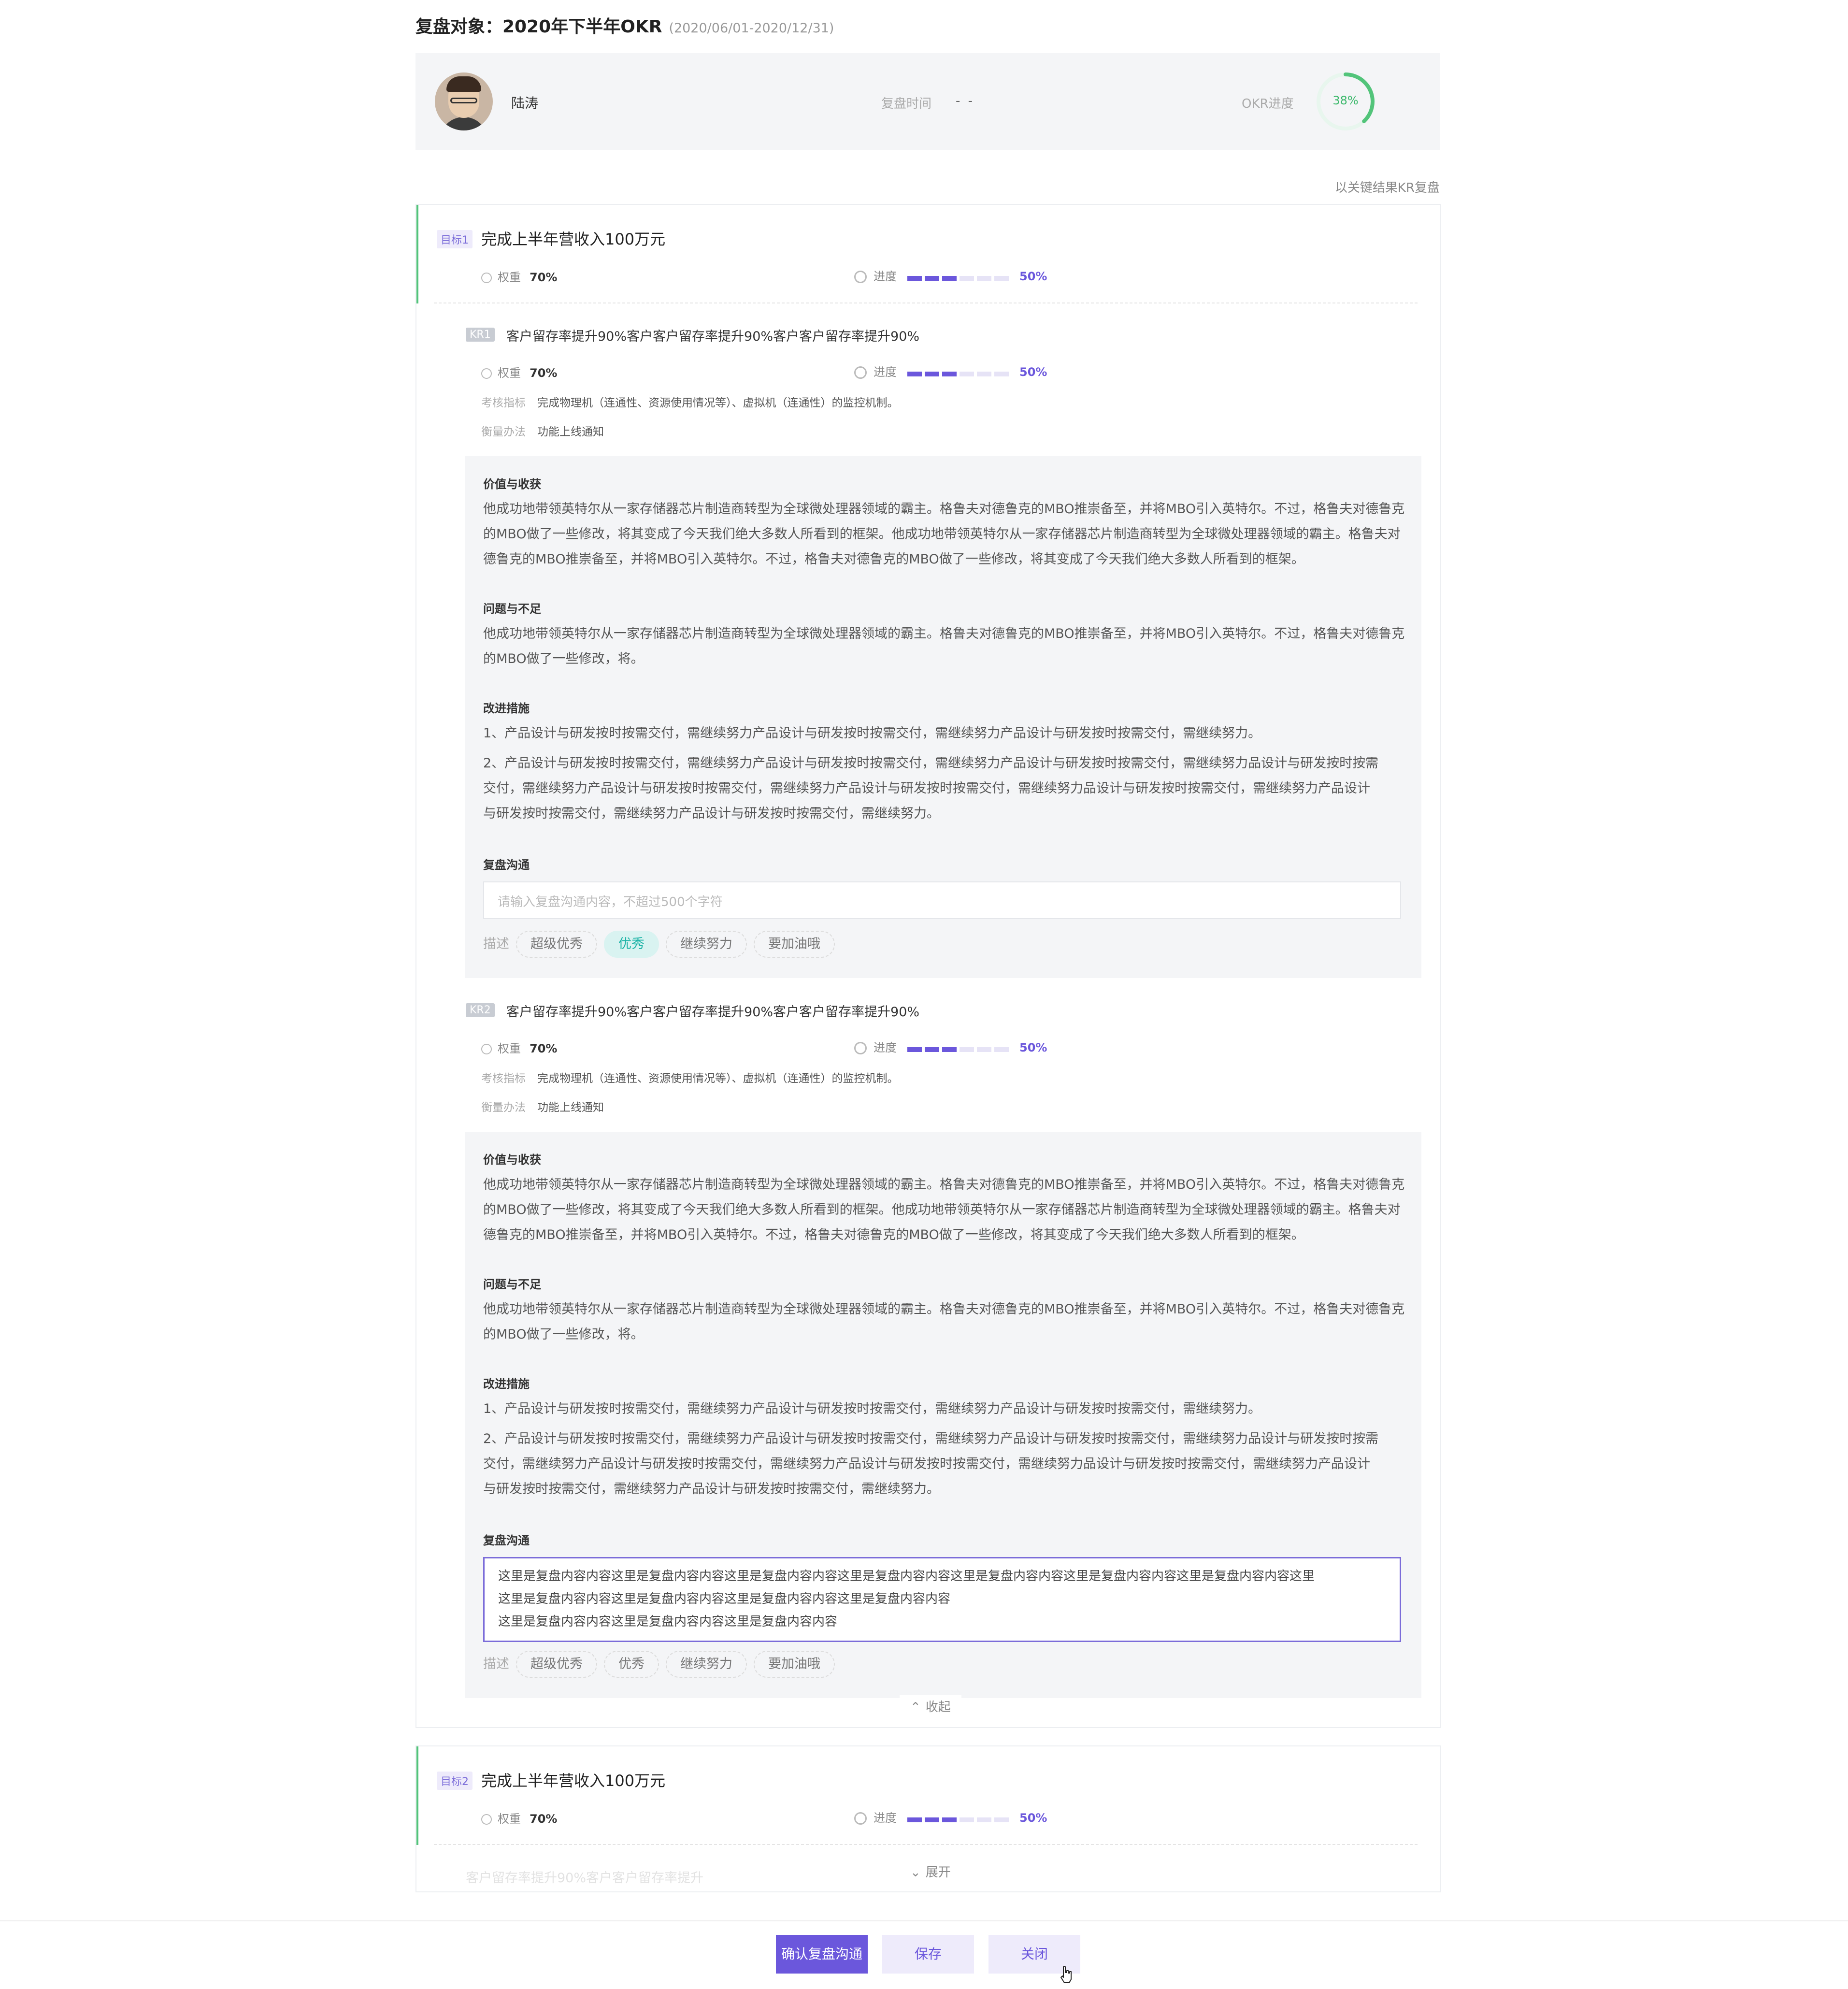 The width and height of the screenshot is (1848, 1989). What do you see at coordinates (519, 1048) in the screenshot?
I see `kr-weight: 权重 70%` at bounding box center [519, 1048].